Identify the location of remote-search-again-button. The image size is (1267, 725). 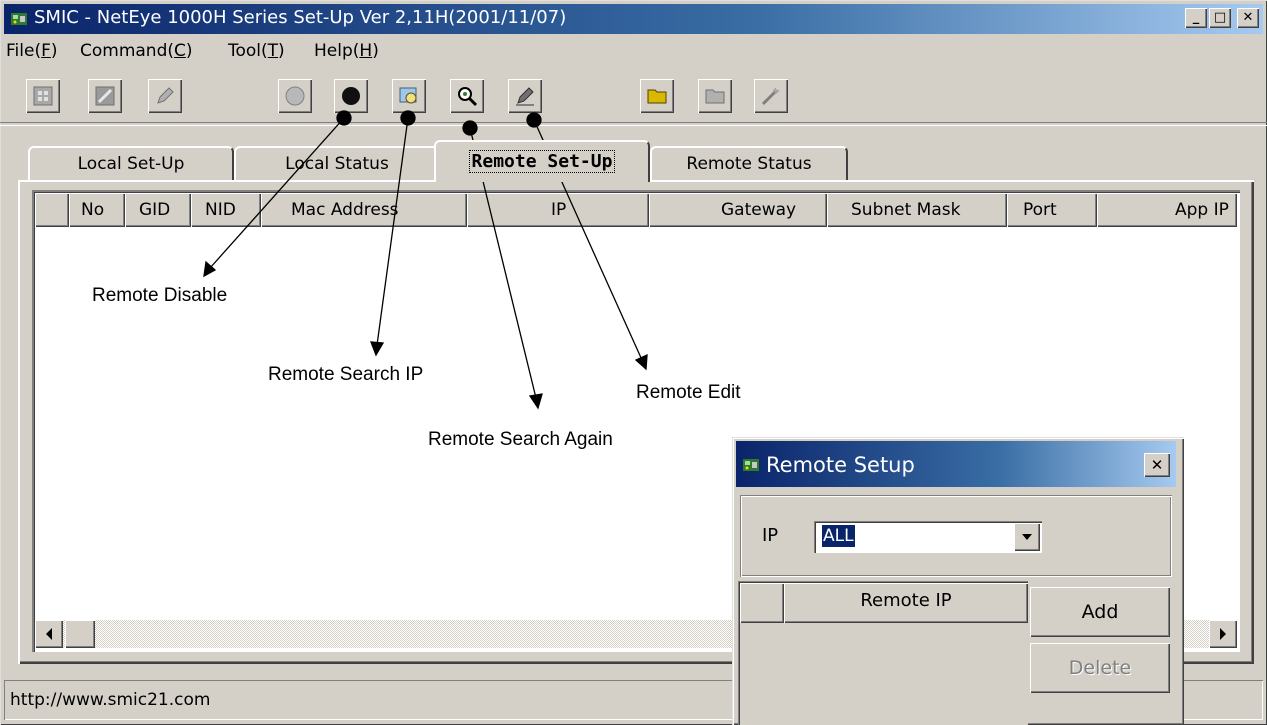
(467, 96).